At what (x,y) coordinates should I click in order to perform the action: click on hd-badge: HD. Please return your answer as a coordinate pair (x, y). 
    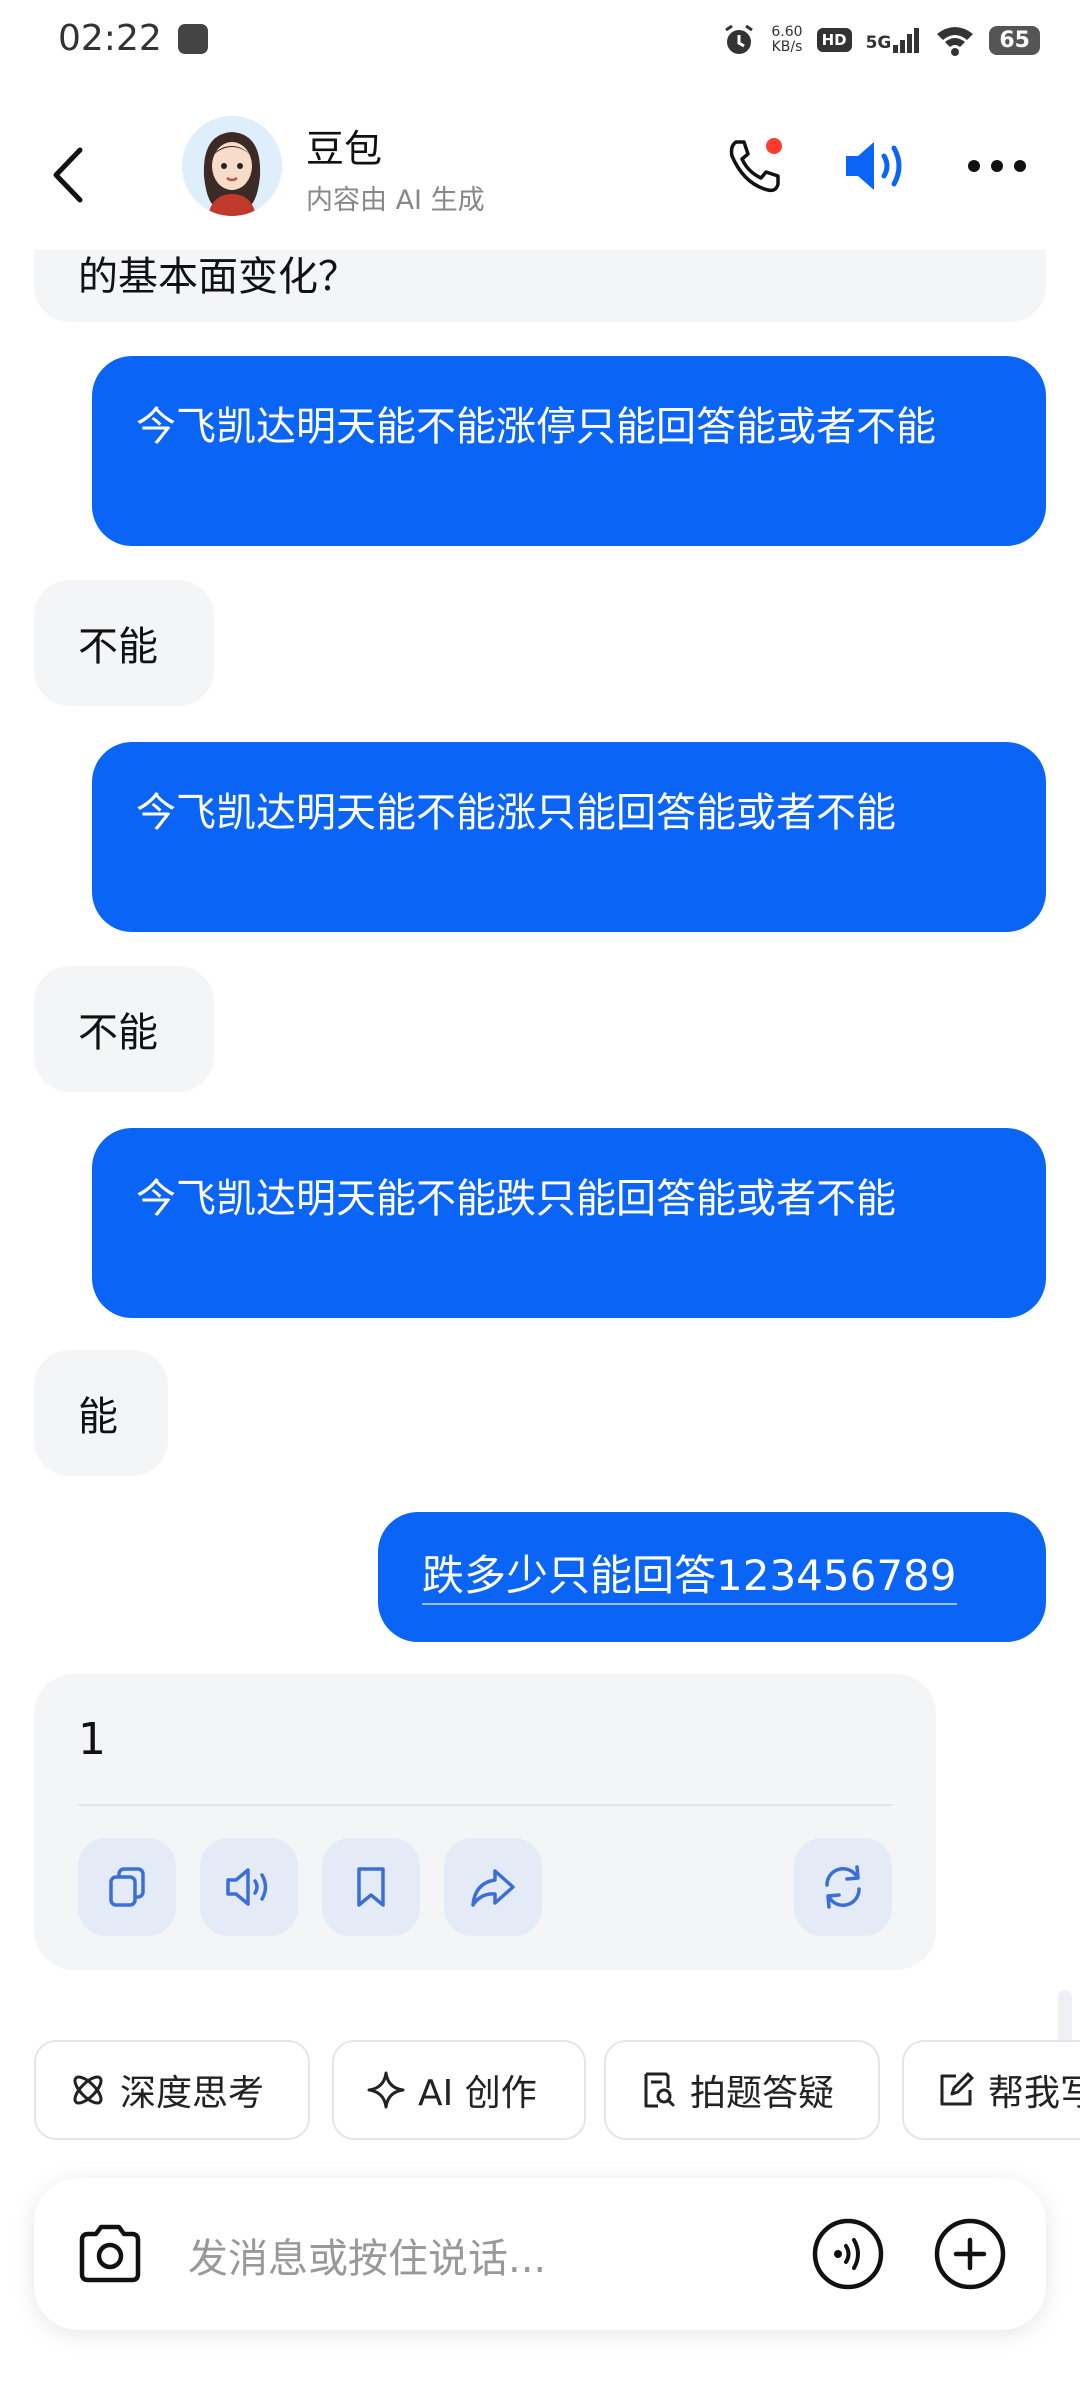
    Looking at the image, I should click on (834, 40).